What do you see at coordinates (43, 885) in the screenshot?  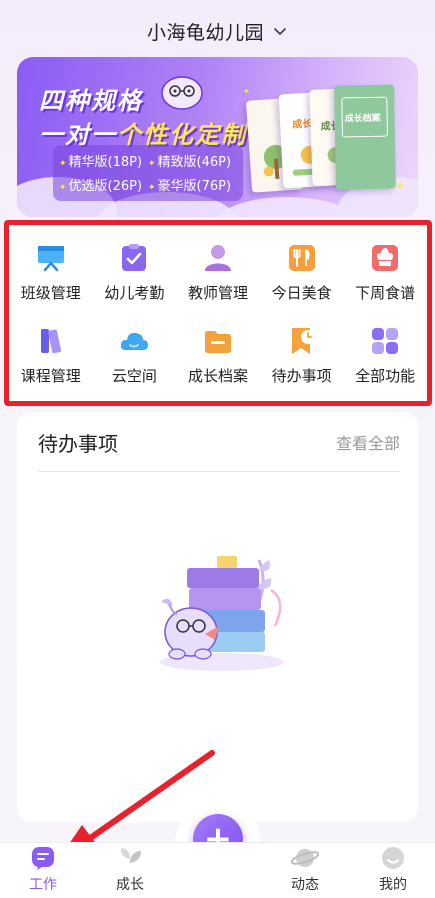 I see `tab-label: 工作` at bounding box center [43, 885].